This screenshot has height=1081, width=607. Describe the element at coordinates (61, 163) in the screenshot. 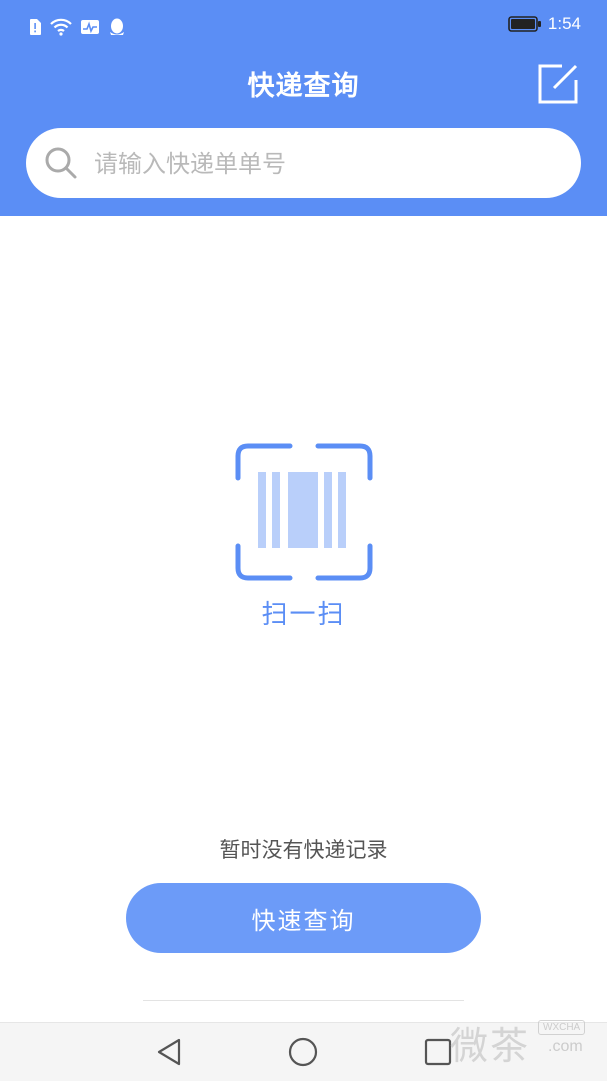

I see `search-icon` at that location.